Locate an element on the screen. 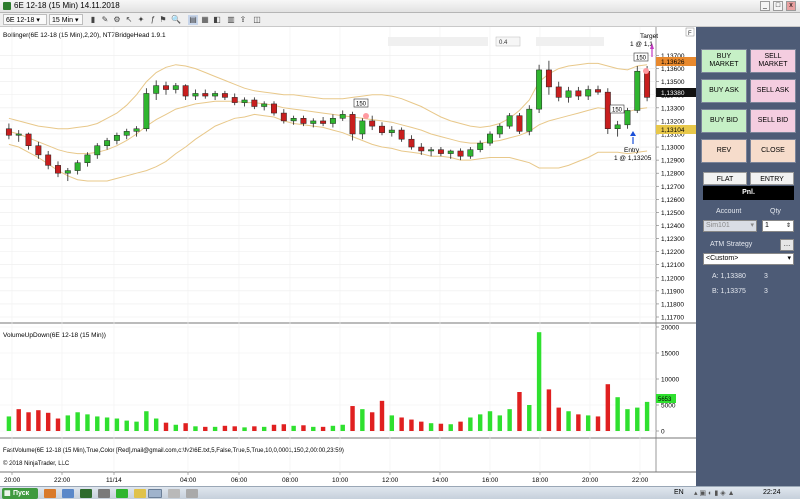  share-icon: ⇪ is located at coordinates (243, 20).